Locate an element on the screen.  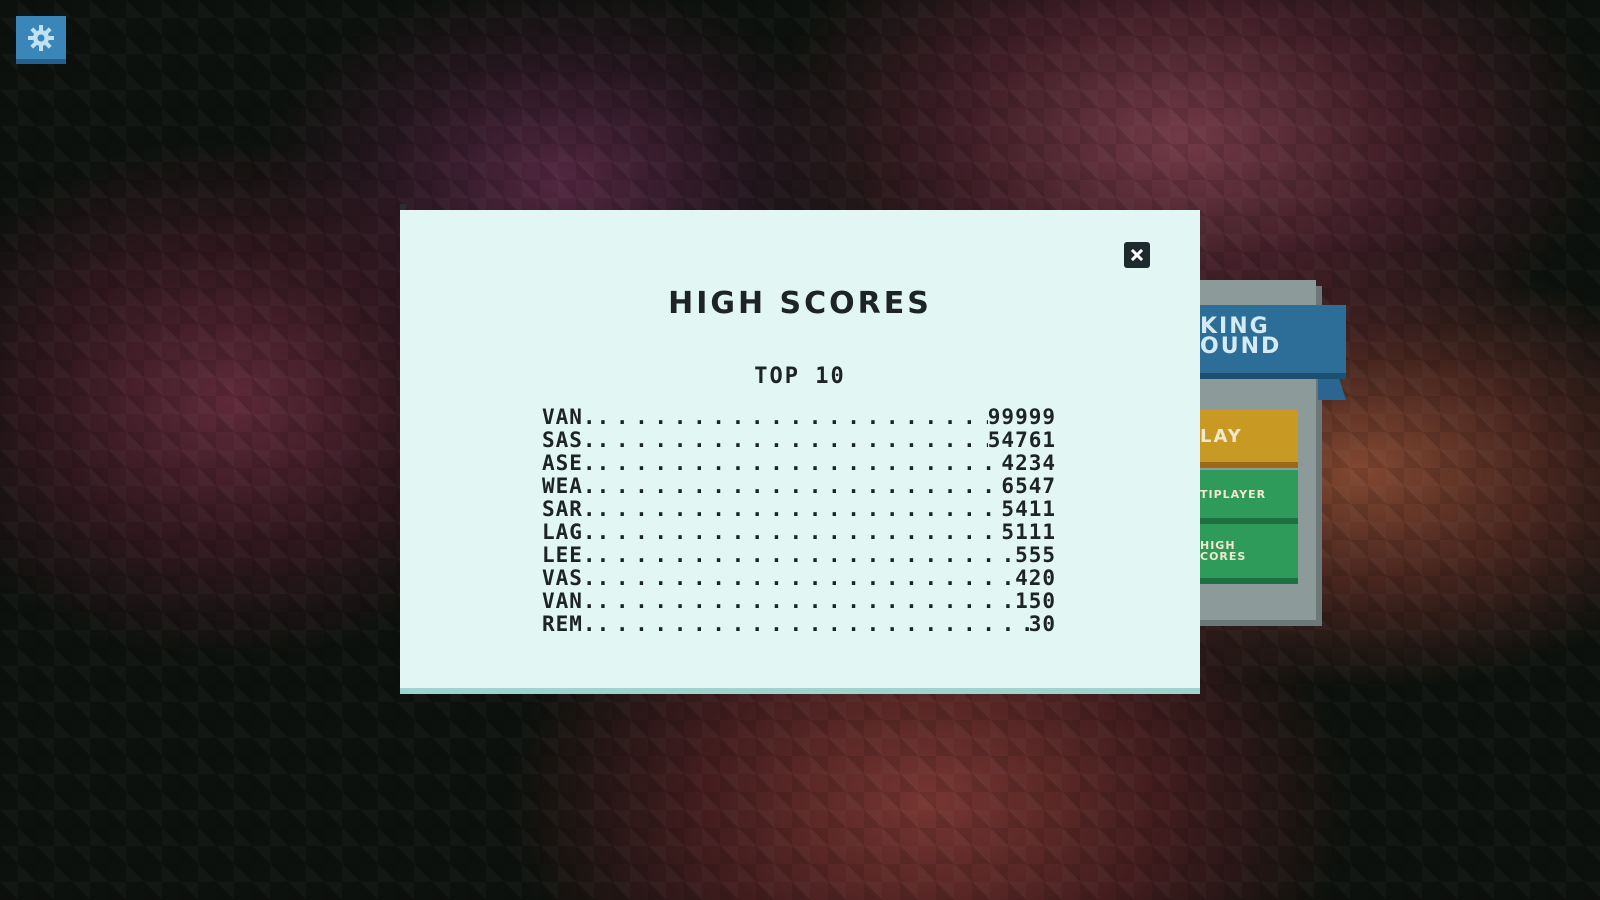
score-value: 5411 is located at coordinates (1028, 509).